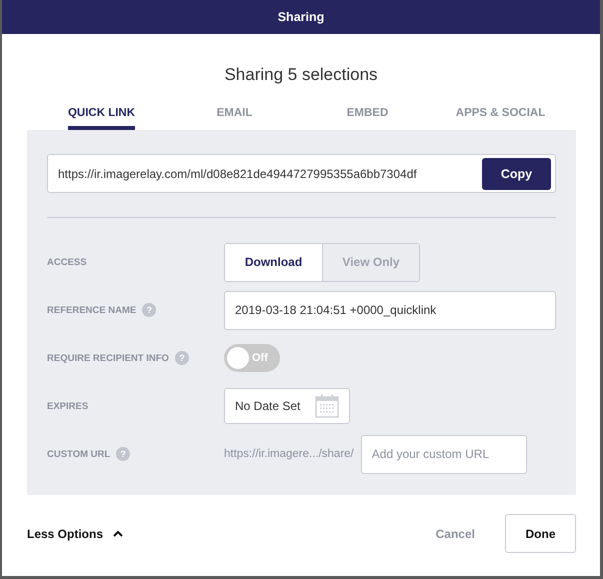 This screenshot has width=603, height=579. Describe the element at coordinates (516, 174) in the screenshot. I see `copy-button: Copy` at that location.